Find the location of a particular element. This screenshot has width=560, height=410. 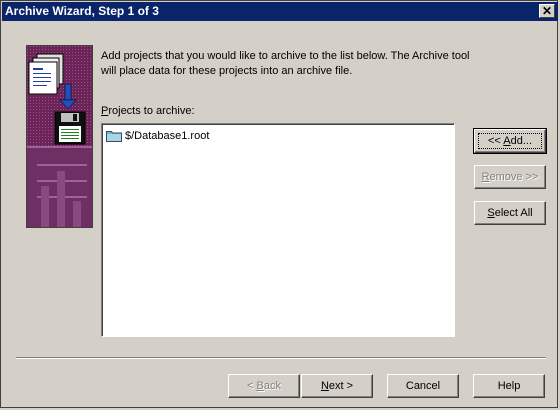

next-button-accelerator: N is located at coordinates (324, 386).